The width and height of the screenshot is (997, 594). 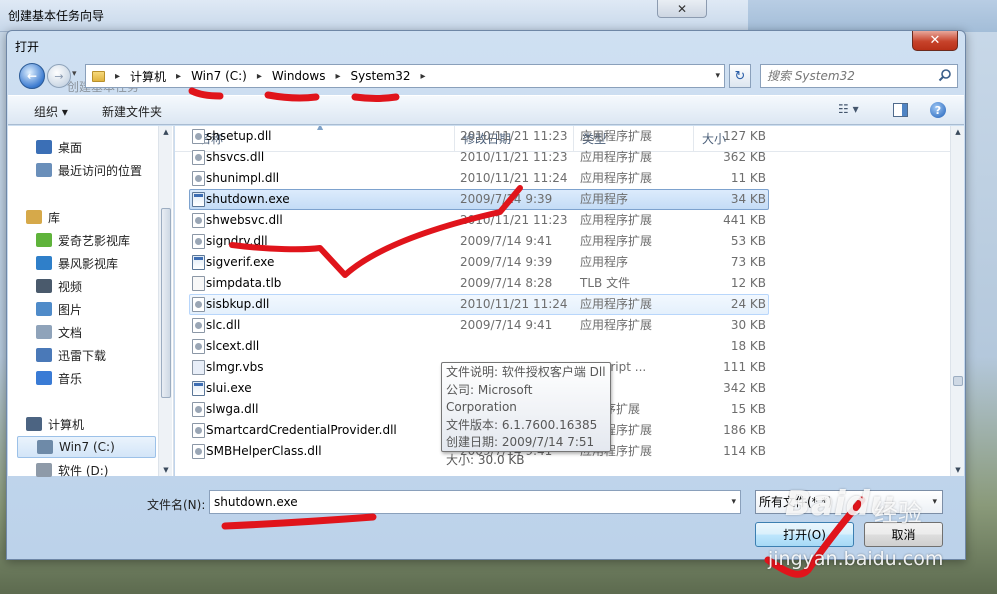 I want to click on refresh-button: ↻, so click(x=740, y=76).